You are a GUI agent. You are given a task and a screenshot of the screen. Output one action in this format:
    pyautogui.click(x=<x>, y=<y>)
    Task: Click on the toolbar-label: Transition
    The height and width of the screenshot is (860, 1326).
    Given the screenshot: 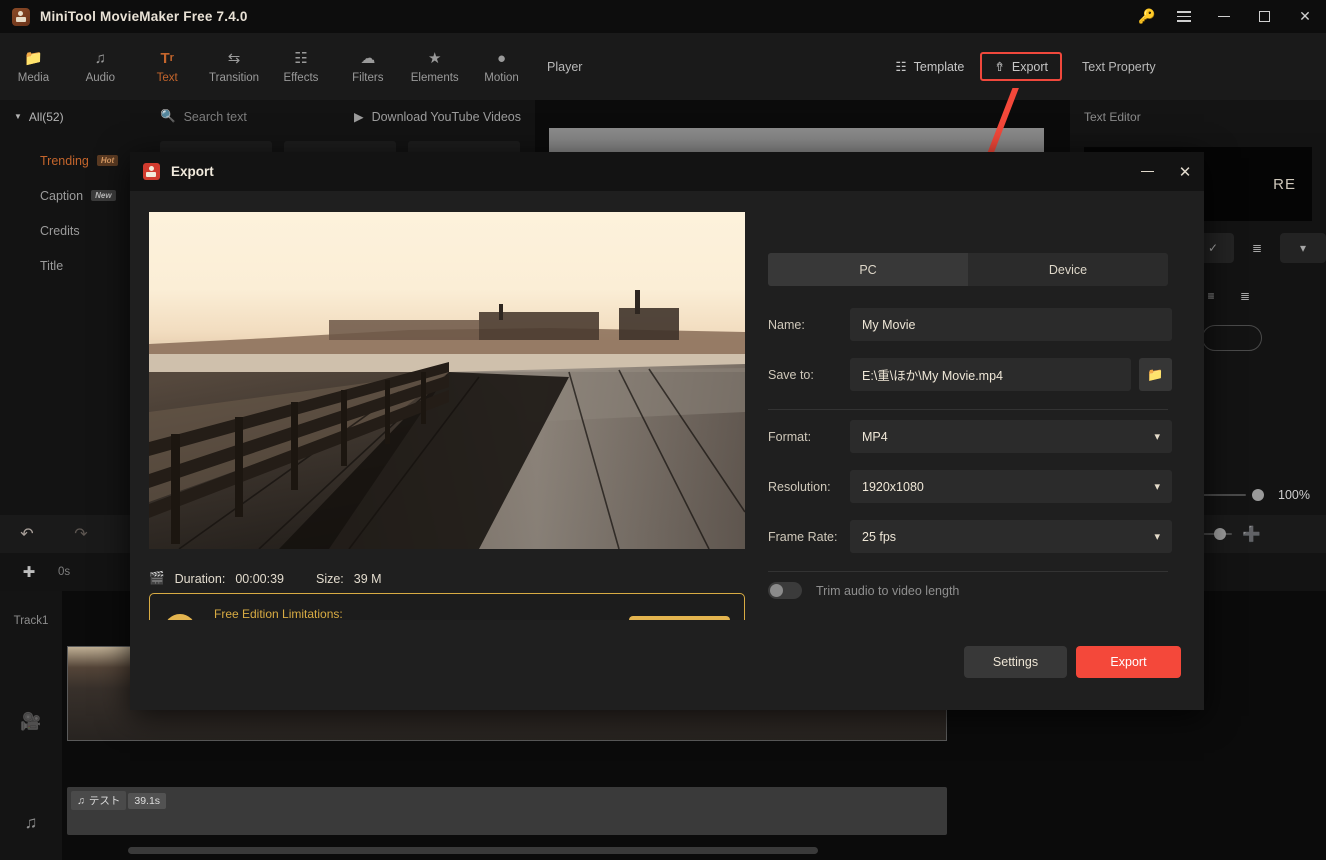 What is the action you would take?
    pyautogui.click(x=234, y=77)
    